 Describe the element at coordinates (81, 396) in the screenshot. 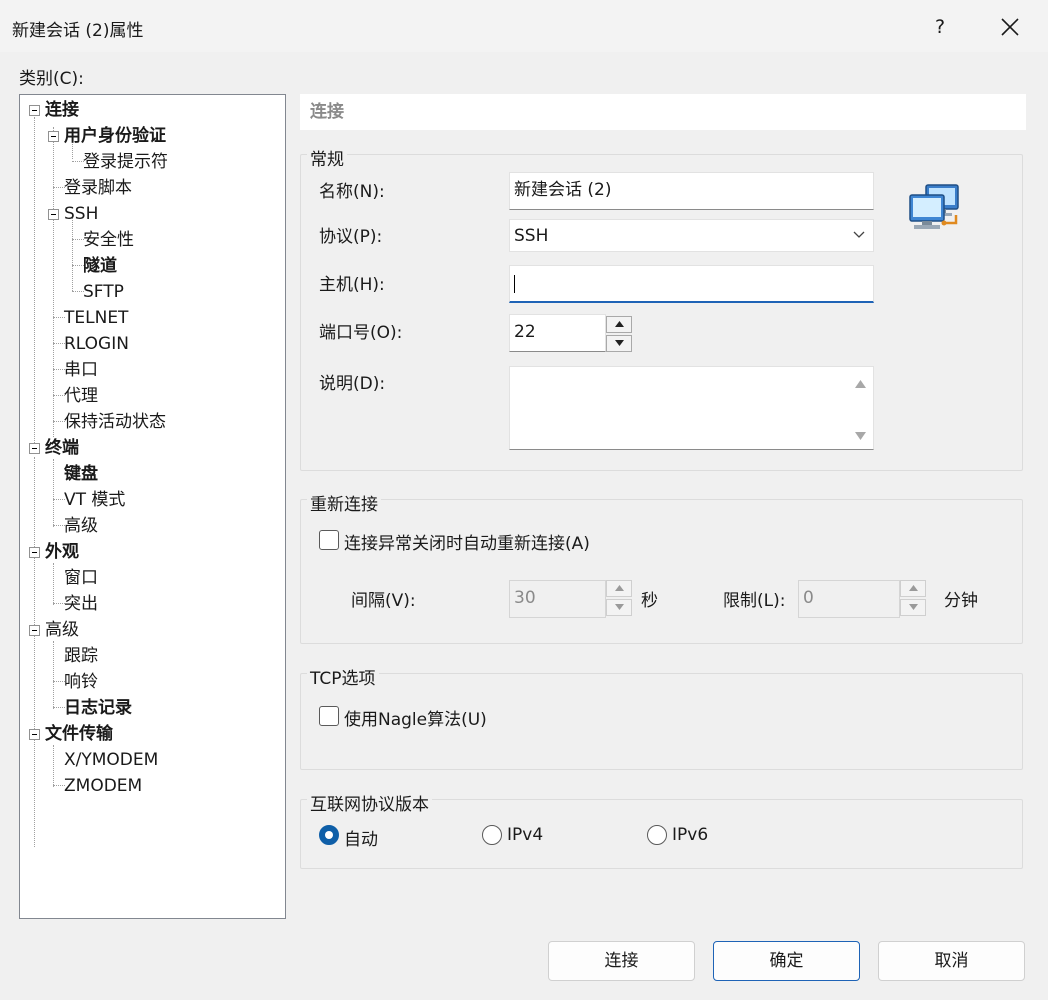

I see `tree-item-proxy: 代理` at that location.